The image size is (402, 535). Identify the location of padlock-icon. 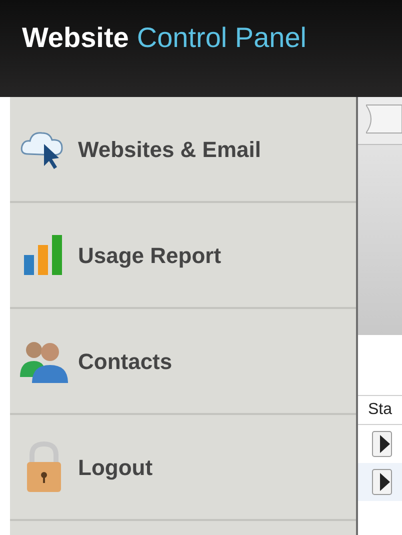
(44, 467).